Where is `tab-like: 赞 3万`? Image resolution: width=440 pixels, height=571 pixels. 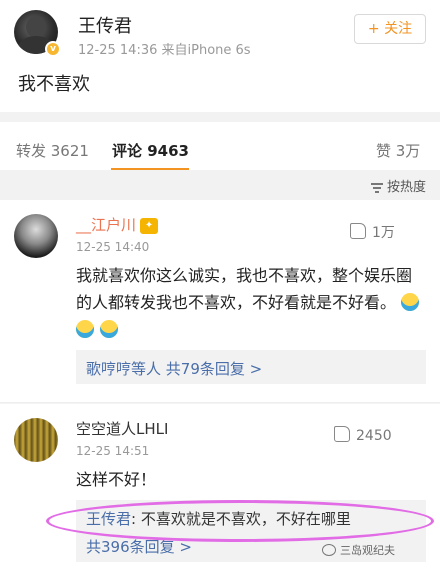 tab-like: 赞 3万 is located at coordinates (398, 150).